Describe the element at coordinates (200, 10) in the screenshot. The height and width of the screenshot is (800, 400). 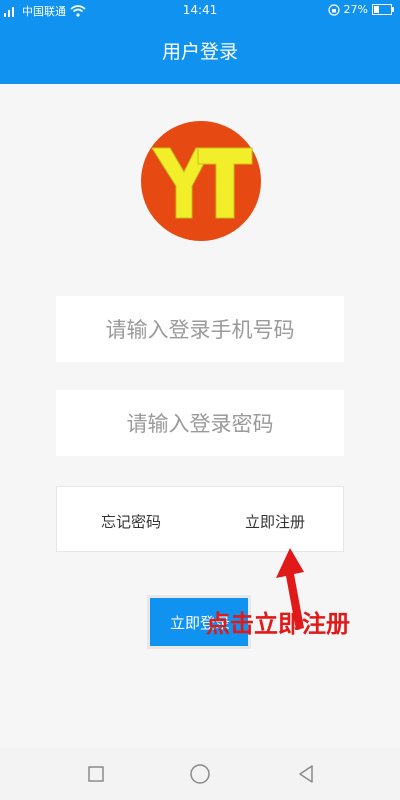
I see `status-bar: 中国联通 14:41 27%` at that location.